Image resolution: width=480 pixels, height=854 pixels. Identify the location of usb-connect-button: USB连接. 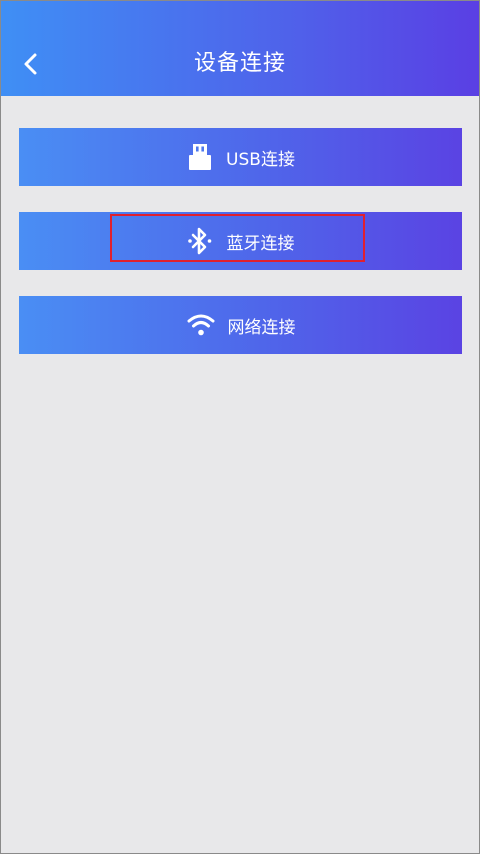
(240, 157).